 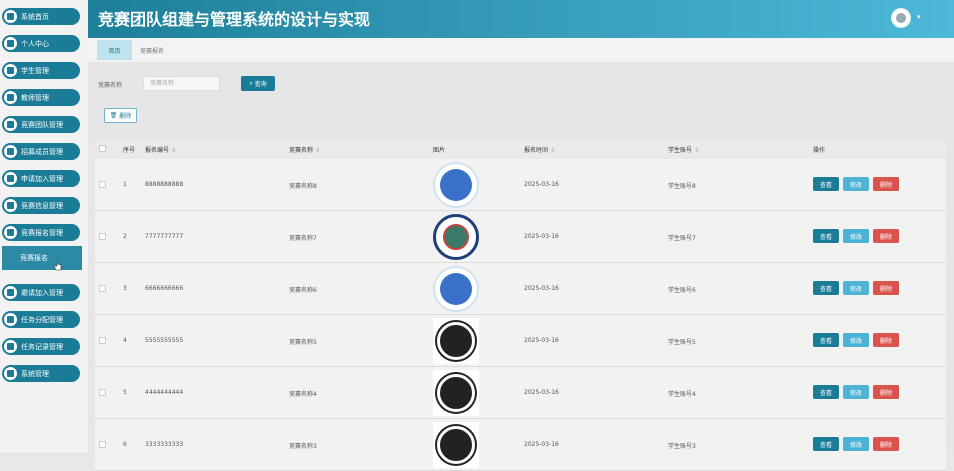 I want to click on table-header: 序号 报名编号 ⇕ 竞赛名称 ⇕ 图片 报名时间 ⇕ 学生账号 ⇕ 操作, so click(x=520, y=149).